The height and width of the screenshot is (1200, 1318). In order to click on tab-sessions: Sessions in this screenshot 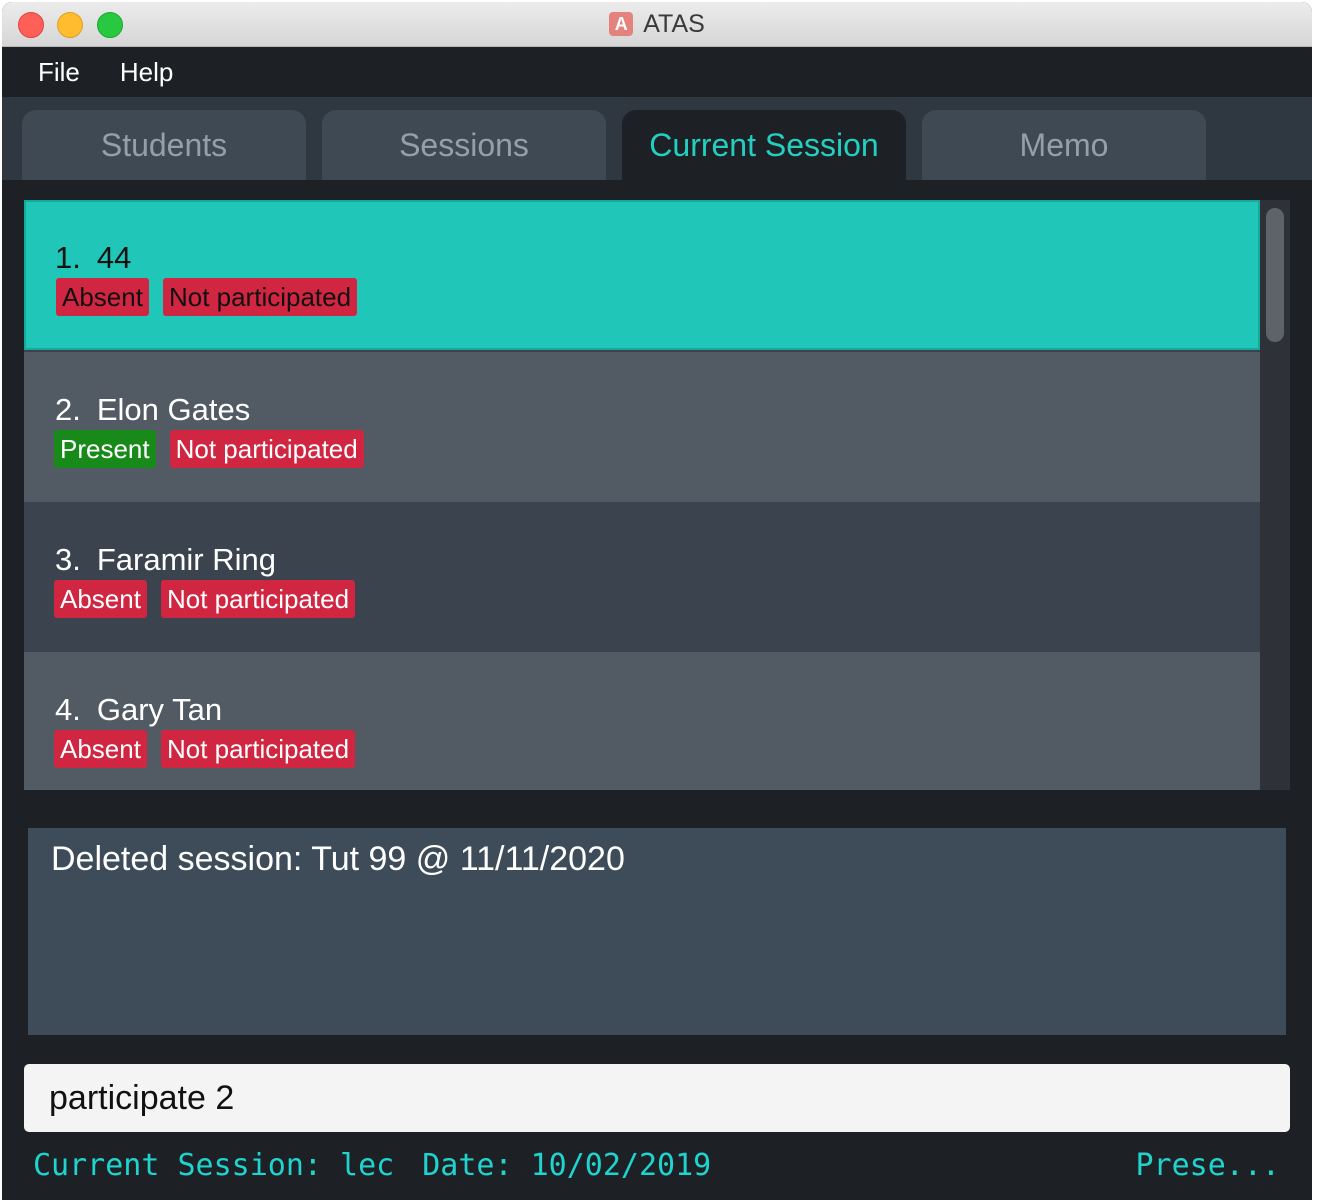, I will do `click(464, 145)`.